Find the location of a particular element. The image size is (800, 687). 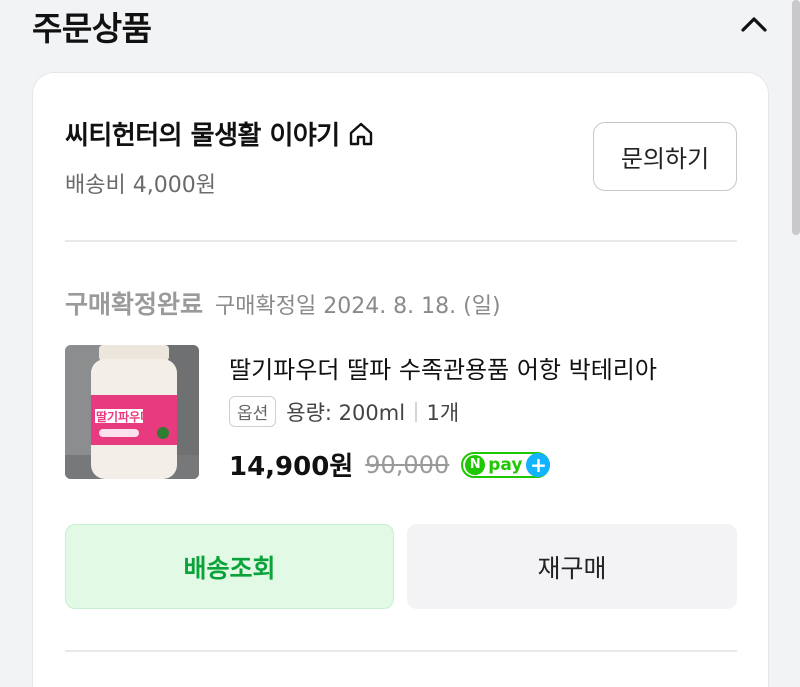

option-value: 용량: 200ml is located at coordinates (346, 412).